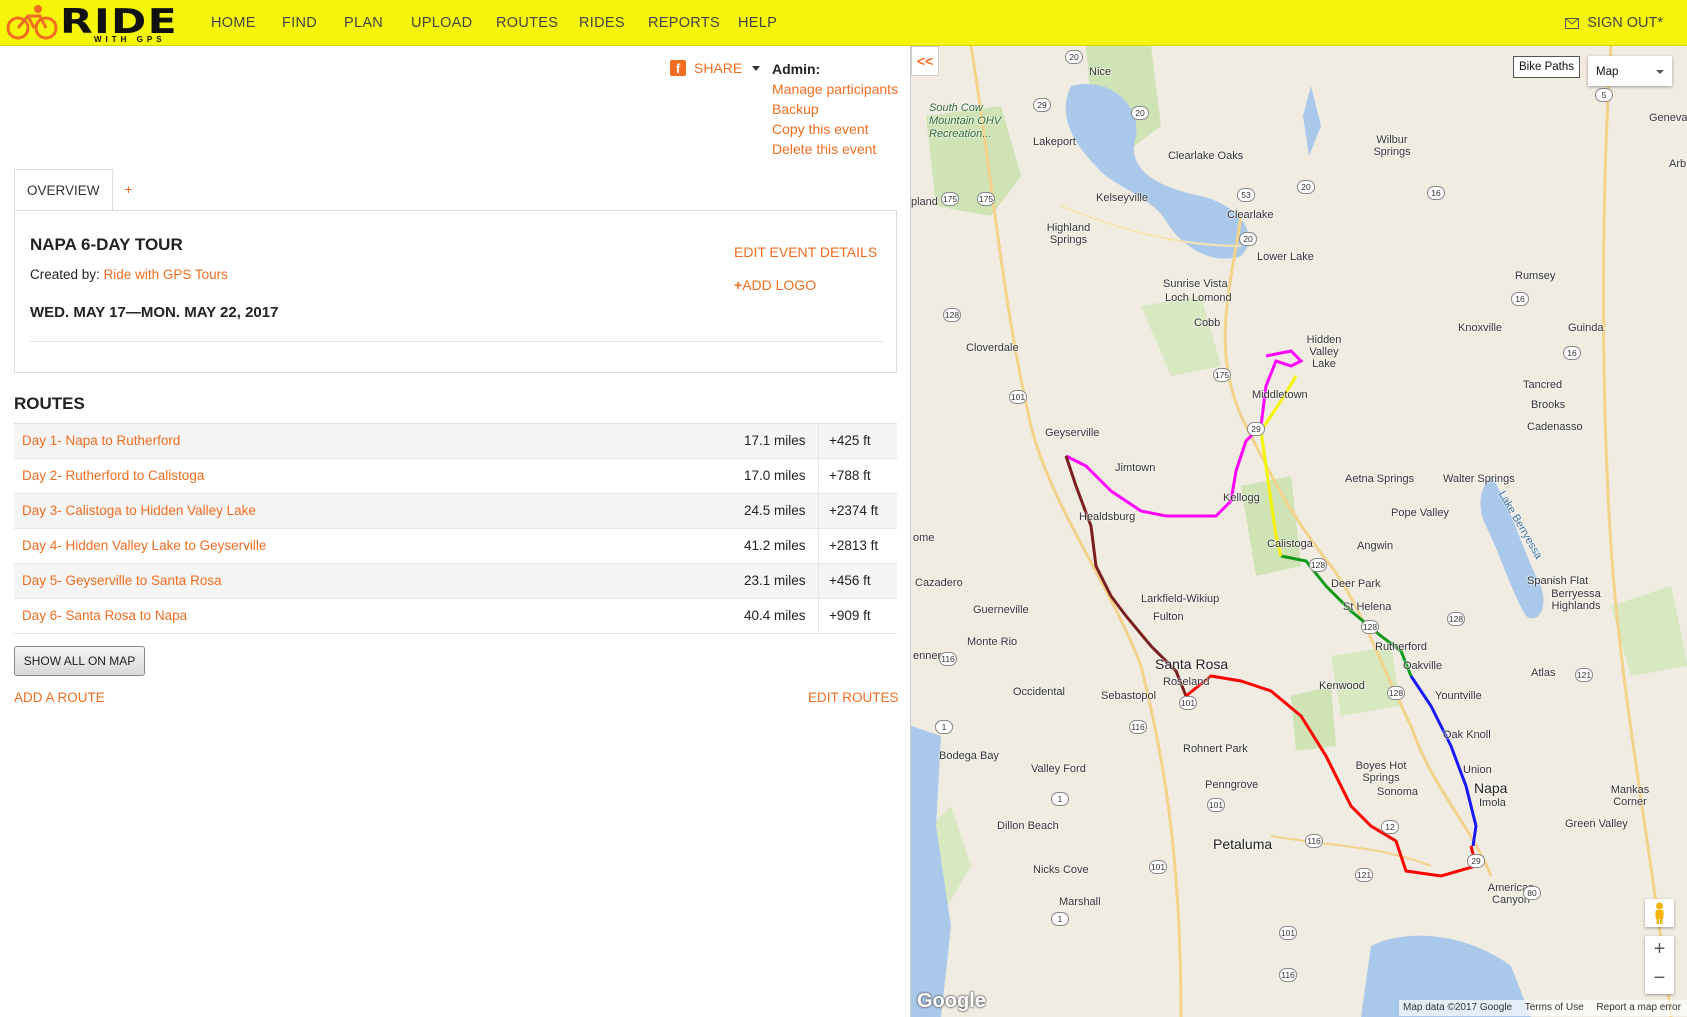 This screenshot has width=1687, height=1017. I want to click on highway-shield: 121, so click(1584, 675).